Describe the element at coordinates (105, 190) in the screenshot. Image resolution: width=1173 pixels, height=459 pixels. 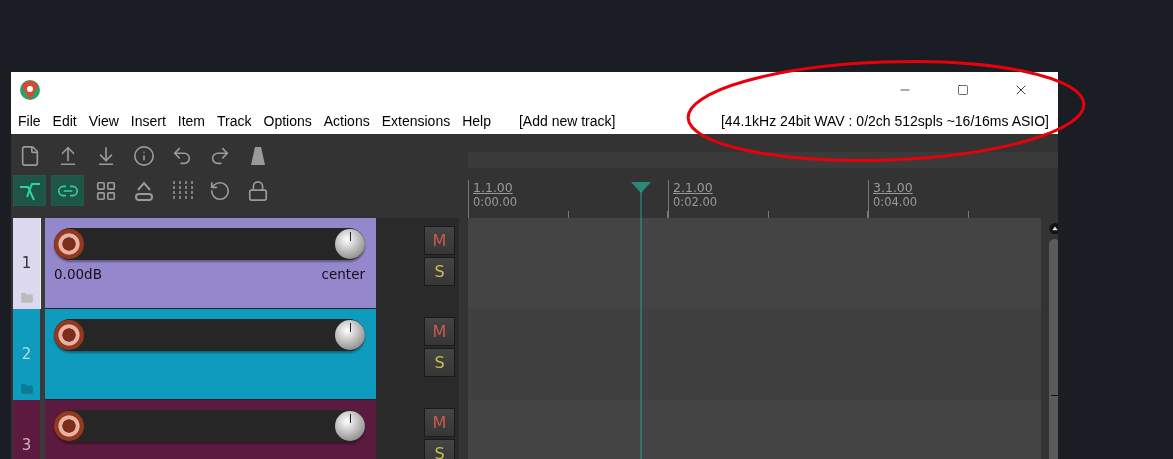
I see `grid-icon` at that location.